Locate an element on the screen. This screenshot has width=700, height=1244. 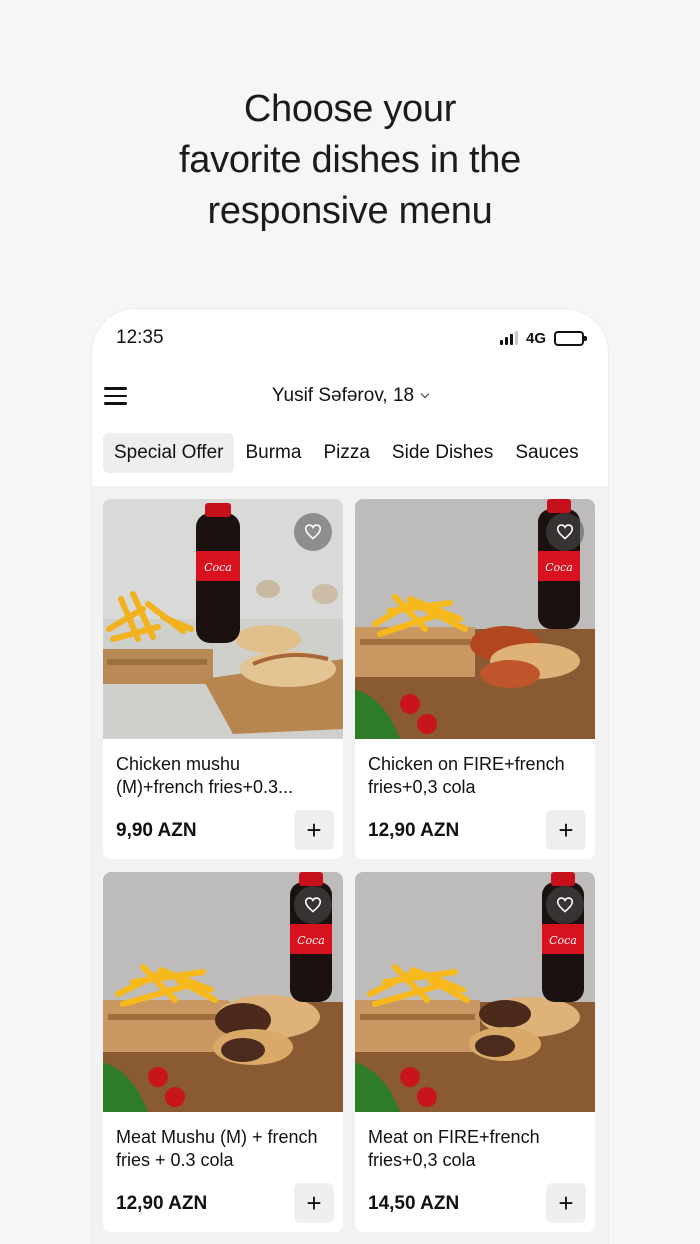
status-indicators: 4G is located at coordinates (543, 338).